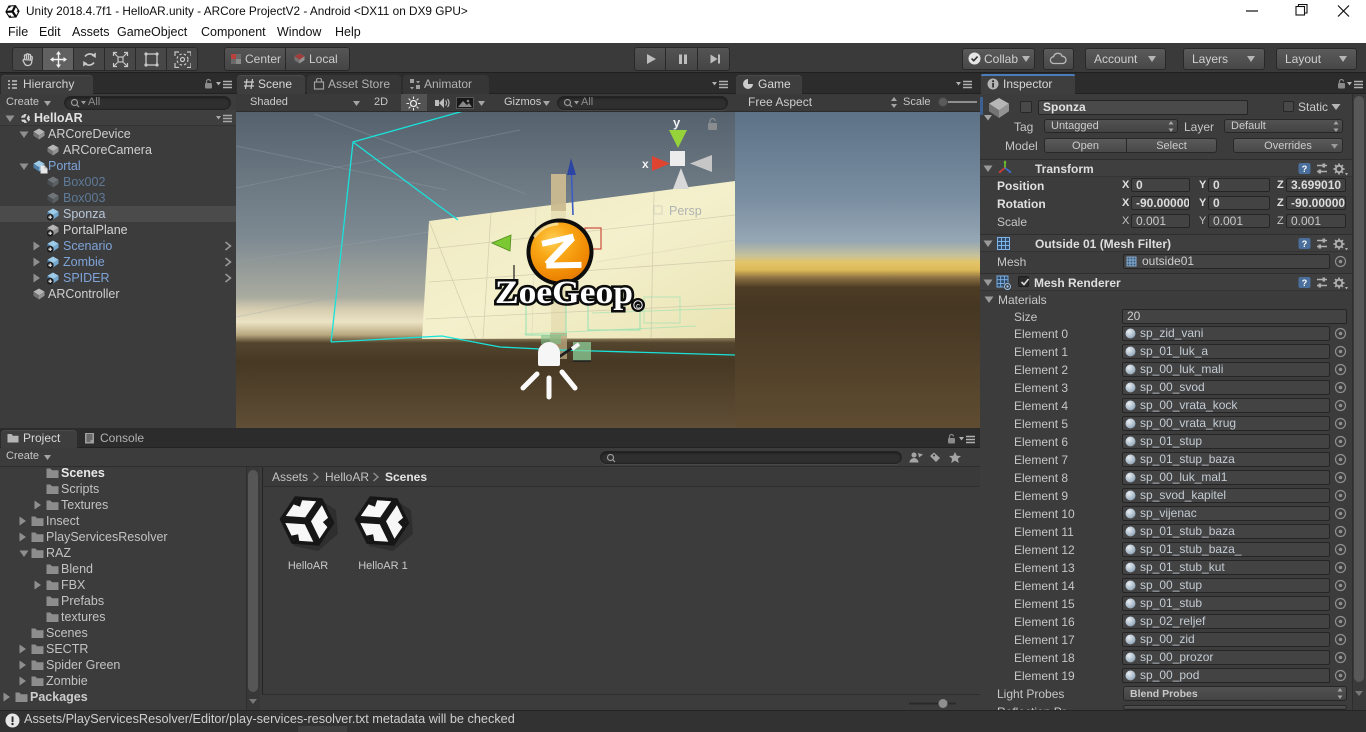  I want to click on svg-text: Persp, so click(685, 211).